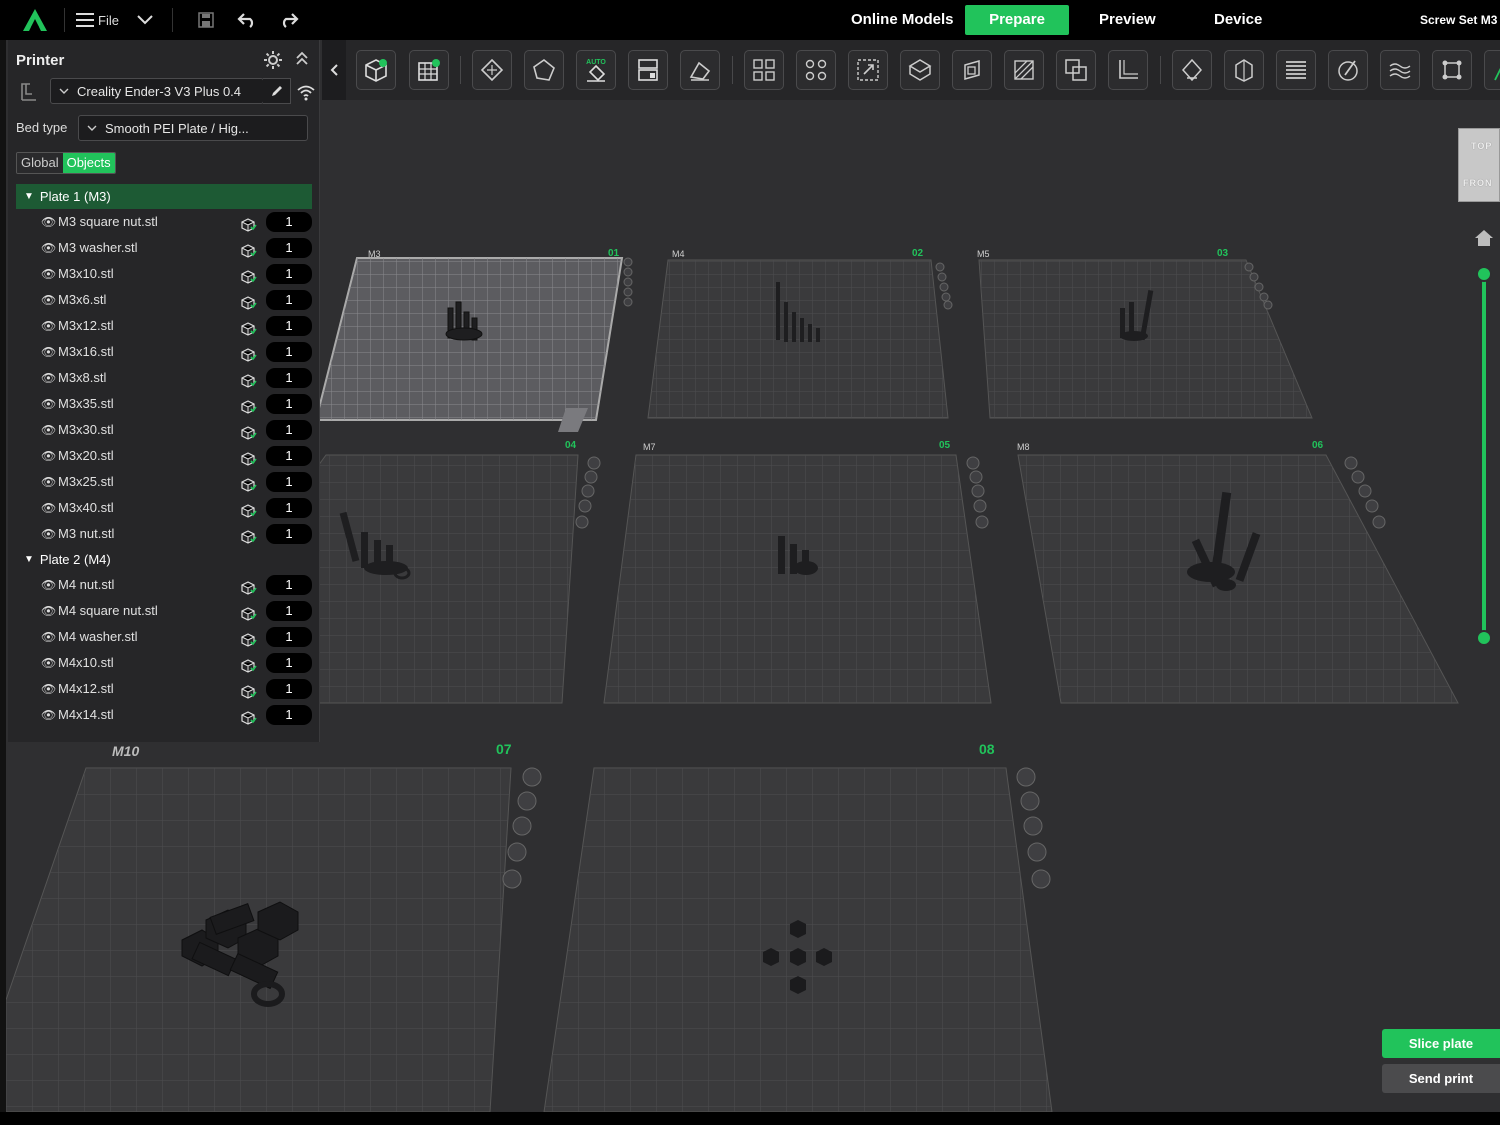 This screenshot has width=1500, height=1125. What do you see at coordinates (1441, 1078) in the screenshot?
I see `send-print-button: Send print` at bounding box center [1441, 1078].